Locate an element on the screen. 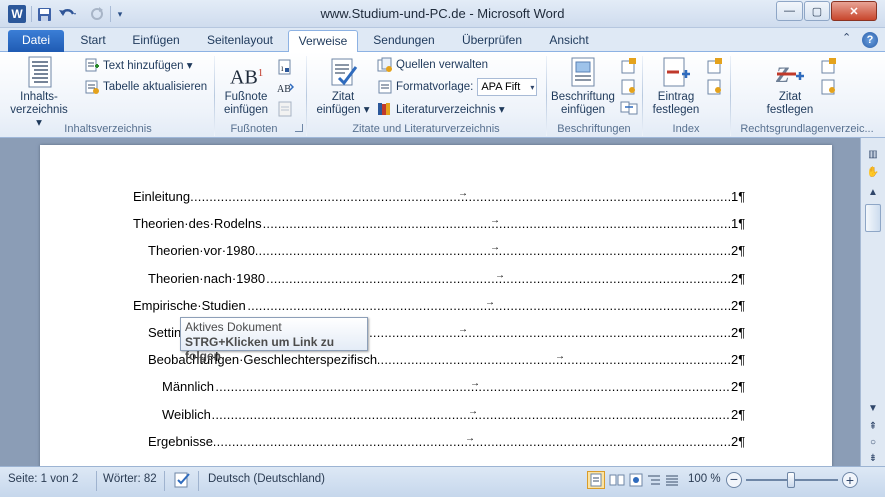 This screenshot has width=885, height=497. web-layout-icon is located at coordinates (636, 480).